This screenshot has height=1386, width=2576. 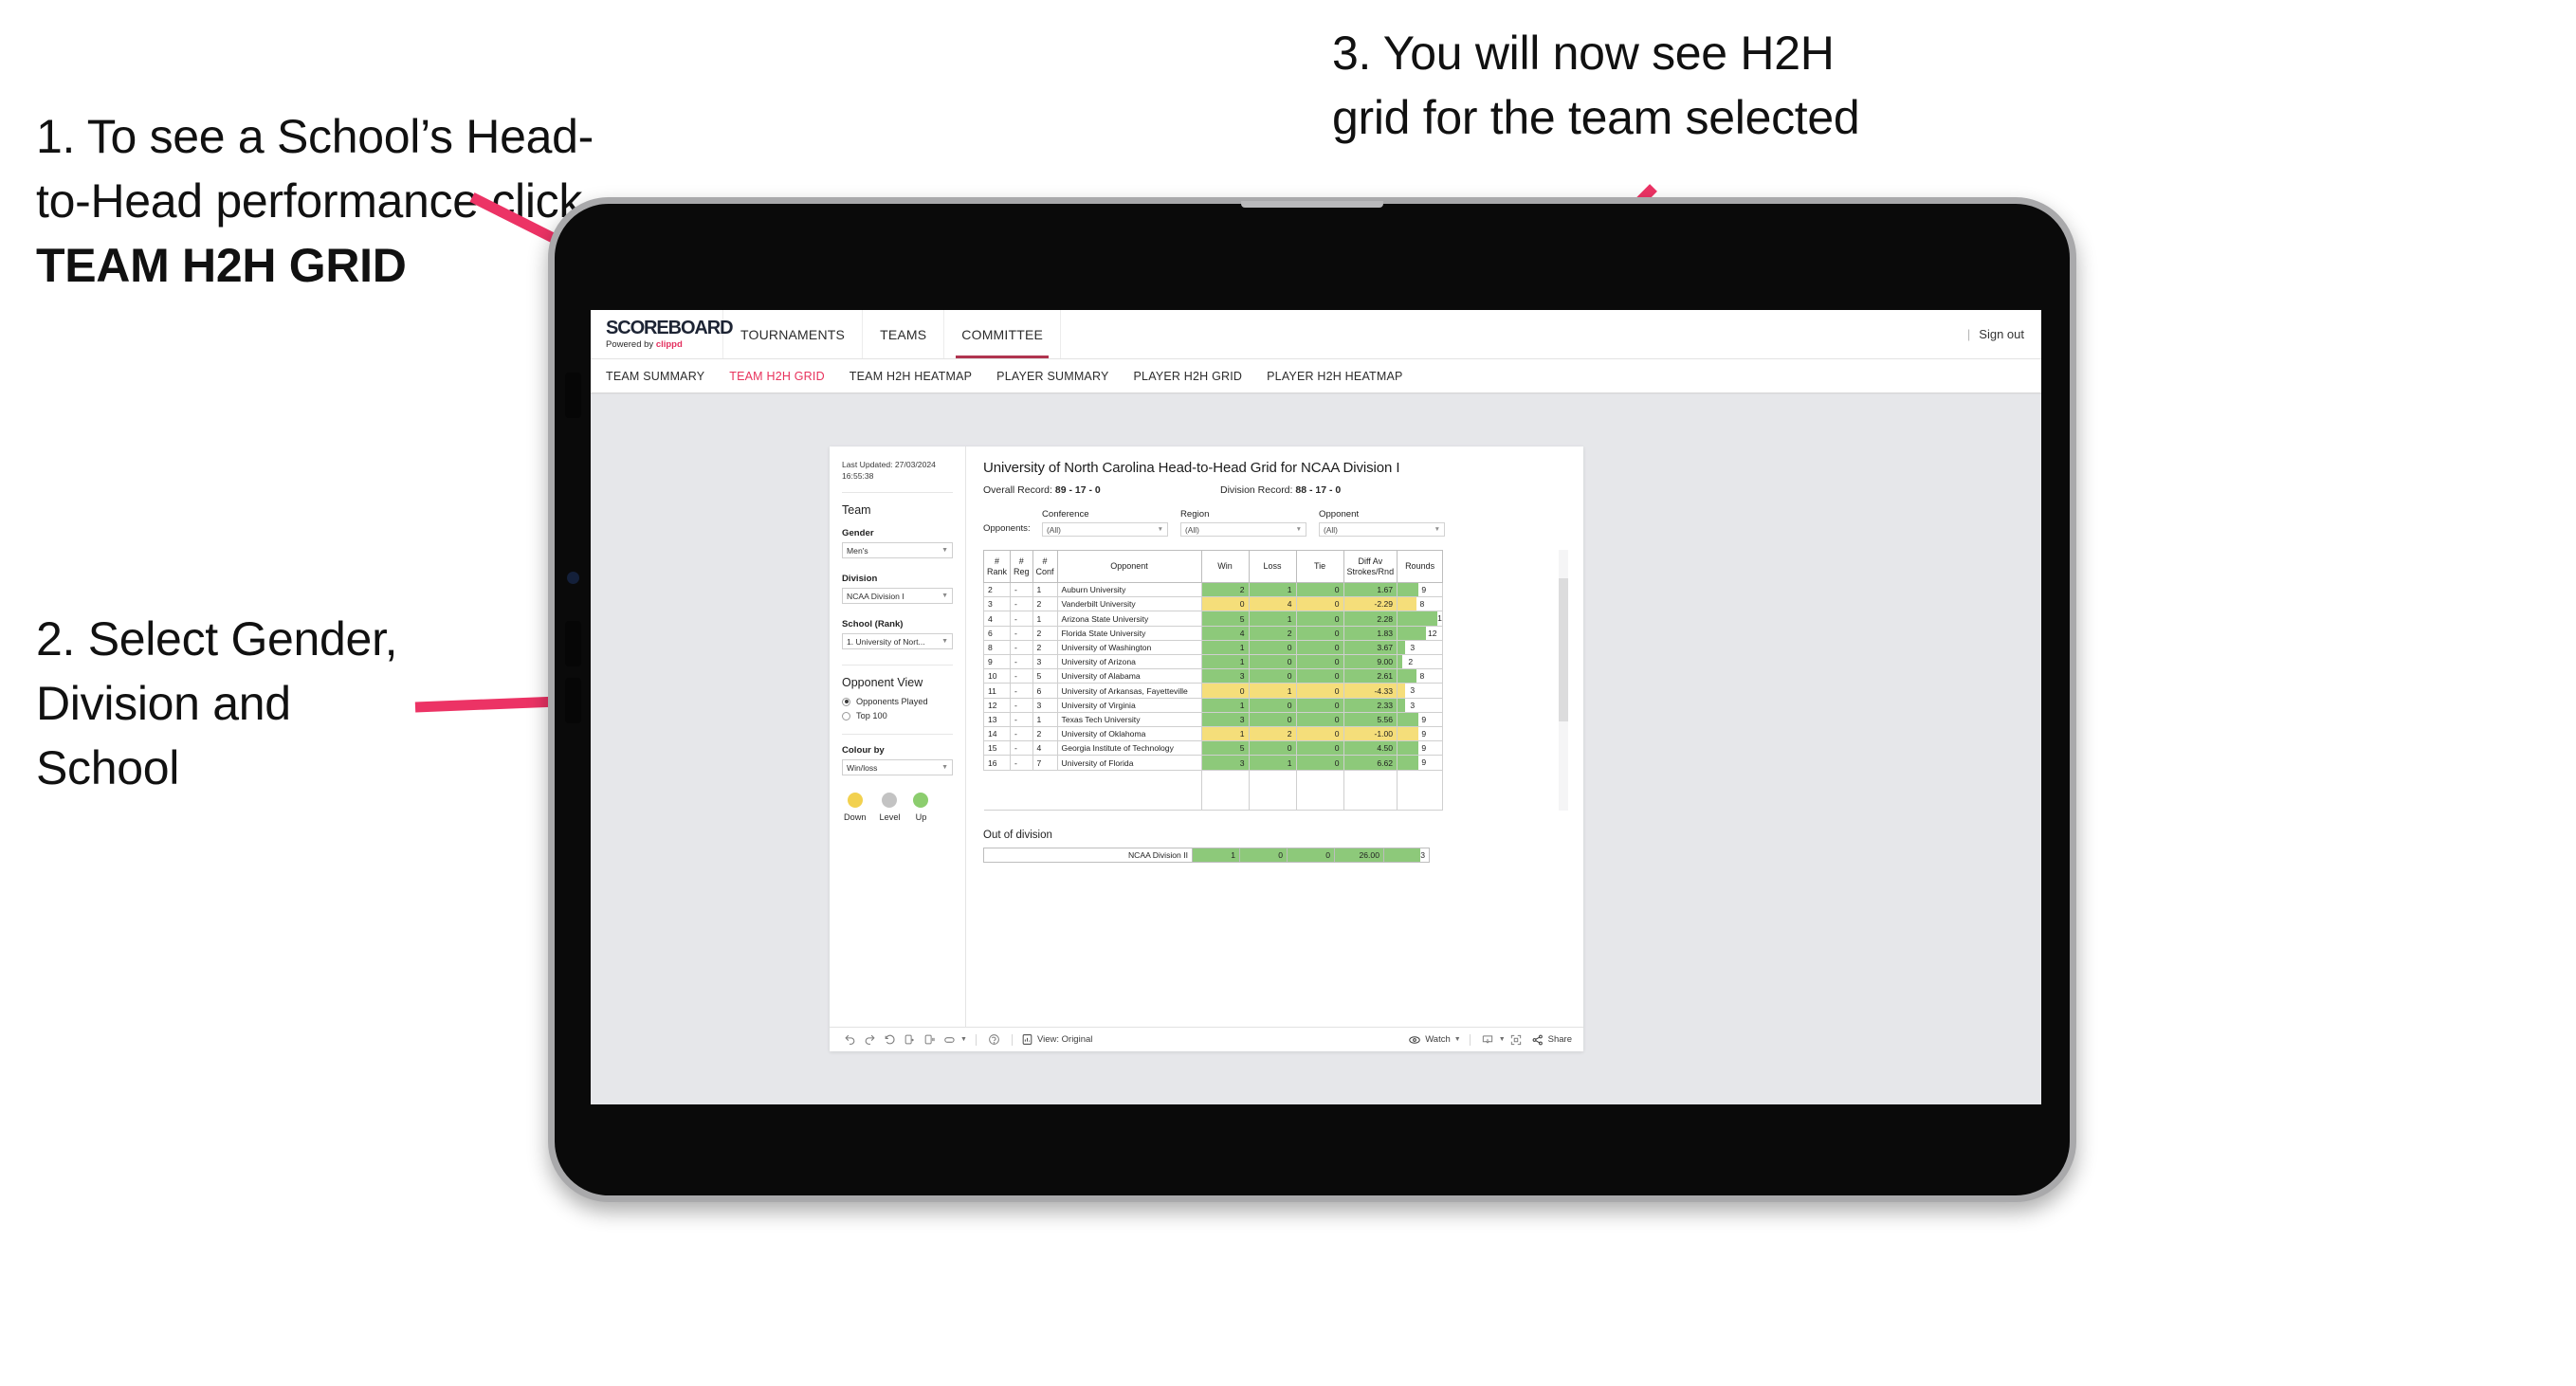 What do you see at coordinates (1420, 662) in the screenshot?
I see `cell-rounds: 2` at bounding box center [1420, 662].